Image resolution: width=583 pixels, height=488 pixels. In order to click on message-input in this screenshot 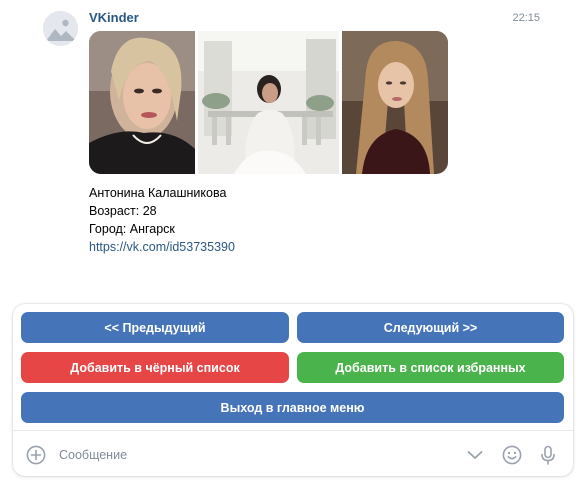, I will do `click(249, 455)`.